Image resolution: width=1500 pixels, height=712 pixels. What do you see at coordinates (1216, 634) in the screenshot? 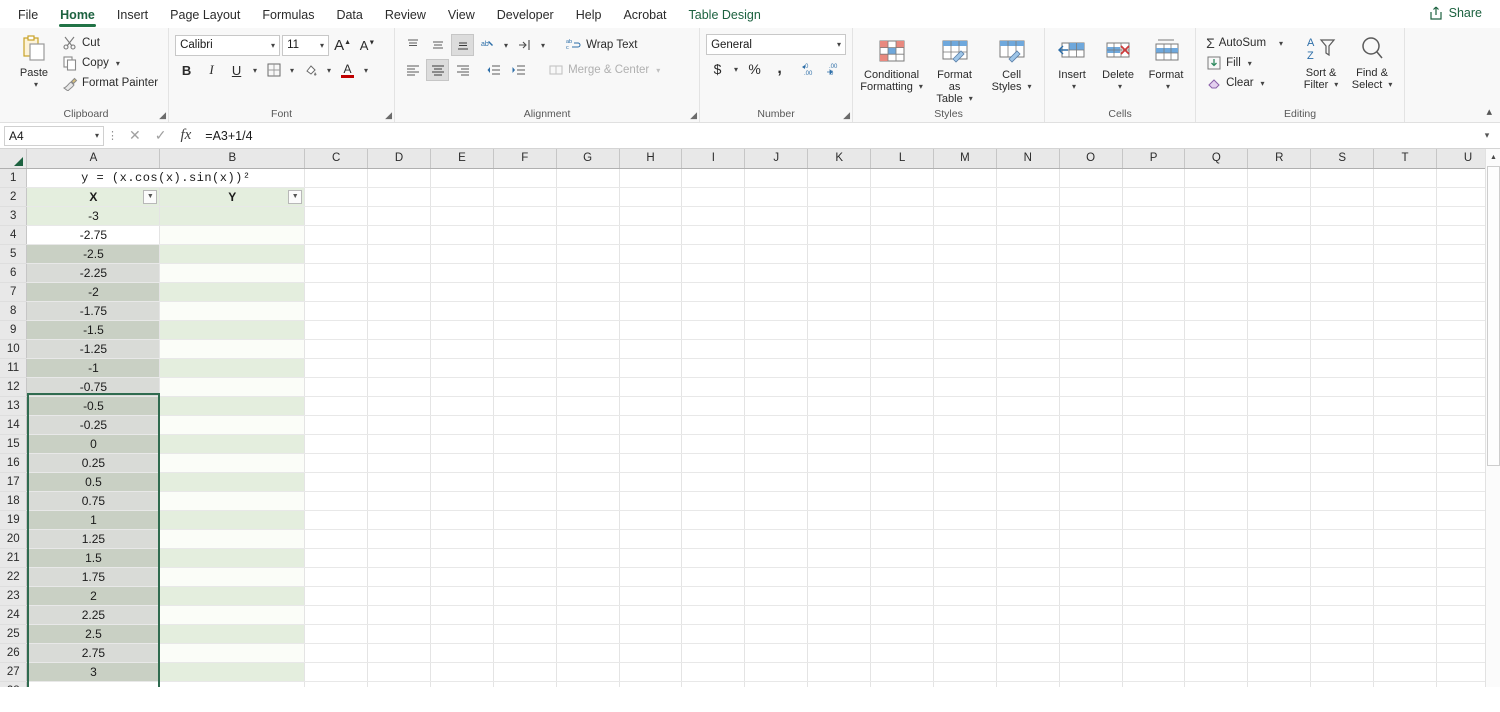
I see `cell-Q25` at bounding box center [1216, 634].